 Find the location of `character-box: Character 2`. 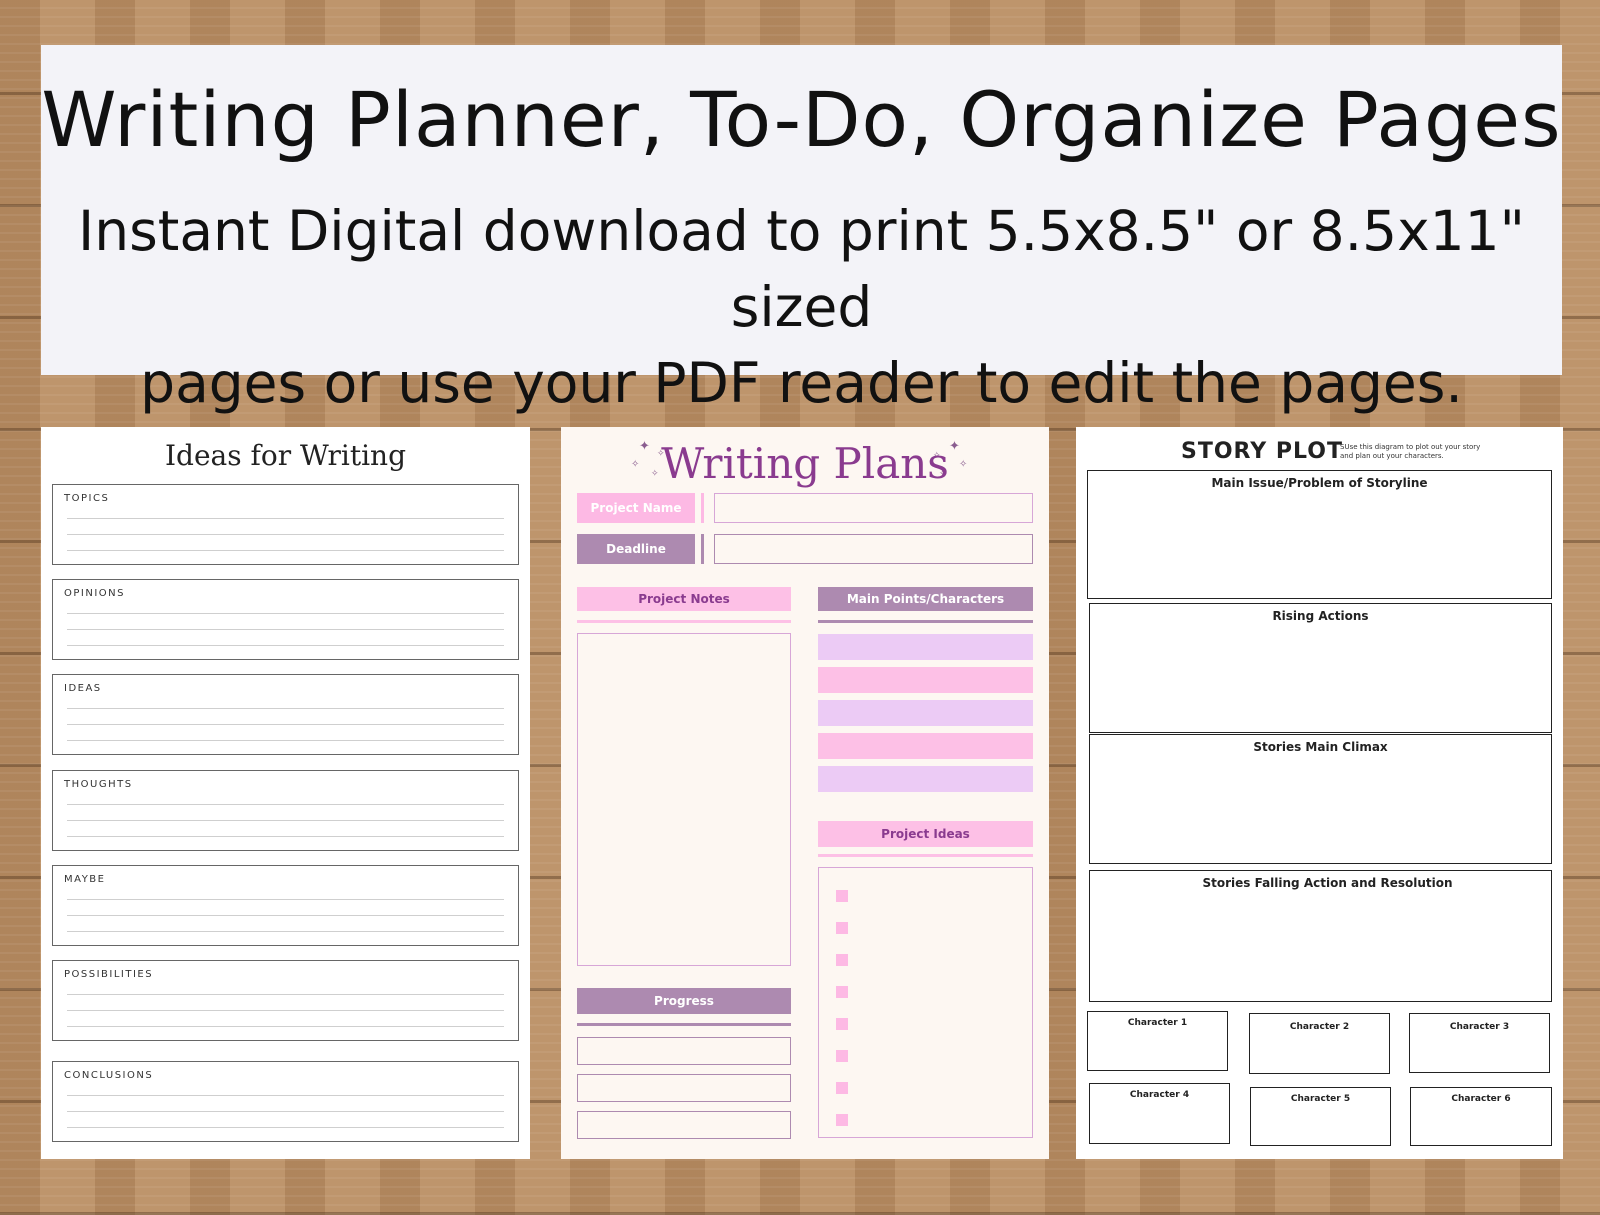

character-box: Character 2 is located at coordinates (1319, 1043).